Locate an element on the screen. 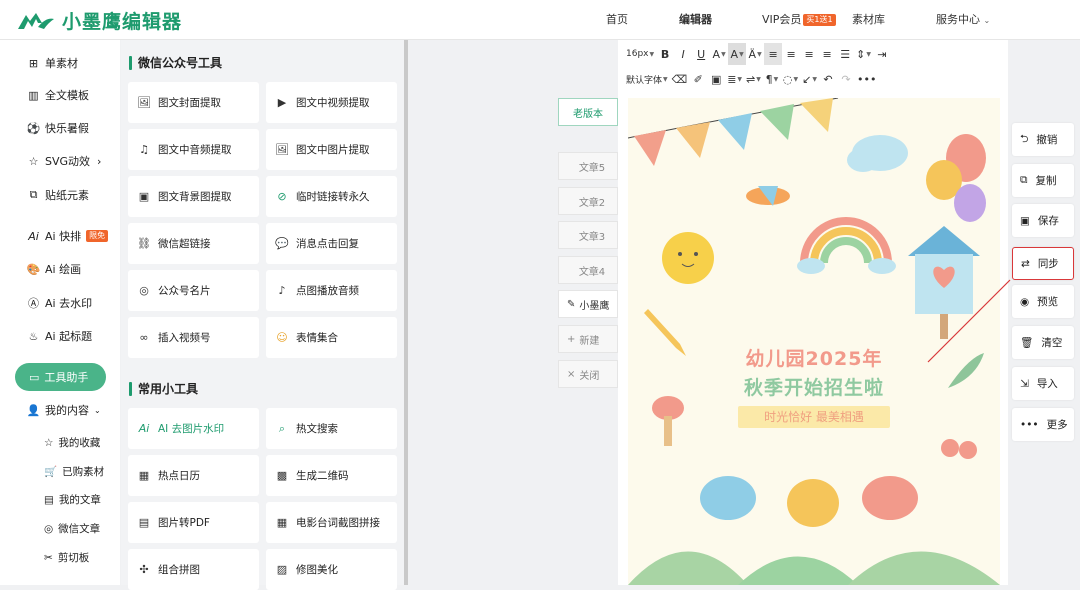 The image size is (1080, 590). logo: 小墨鹰编辑器 is located at coordinates (99, 20).